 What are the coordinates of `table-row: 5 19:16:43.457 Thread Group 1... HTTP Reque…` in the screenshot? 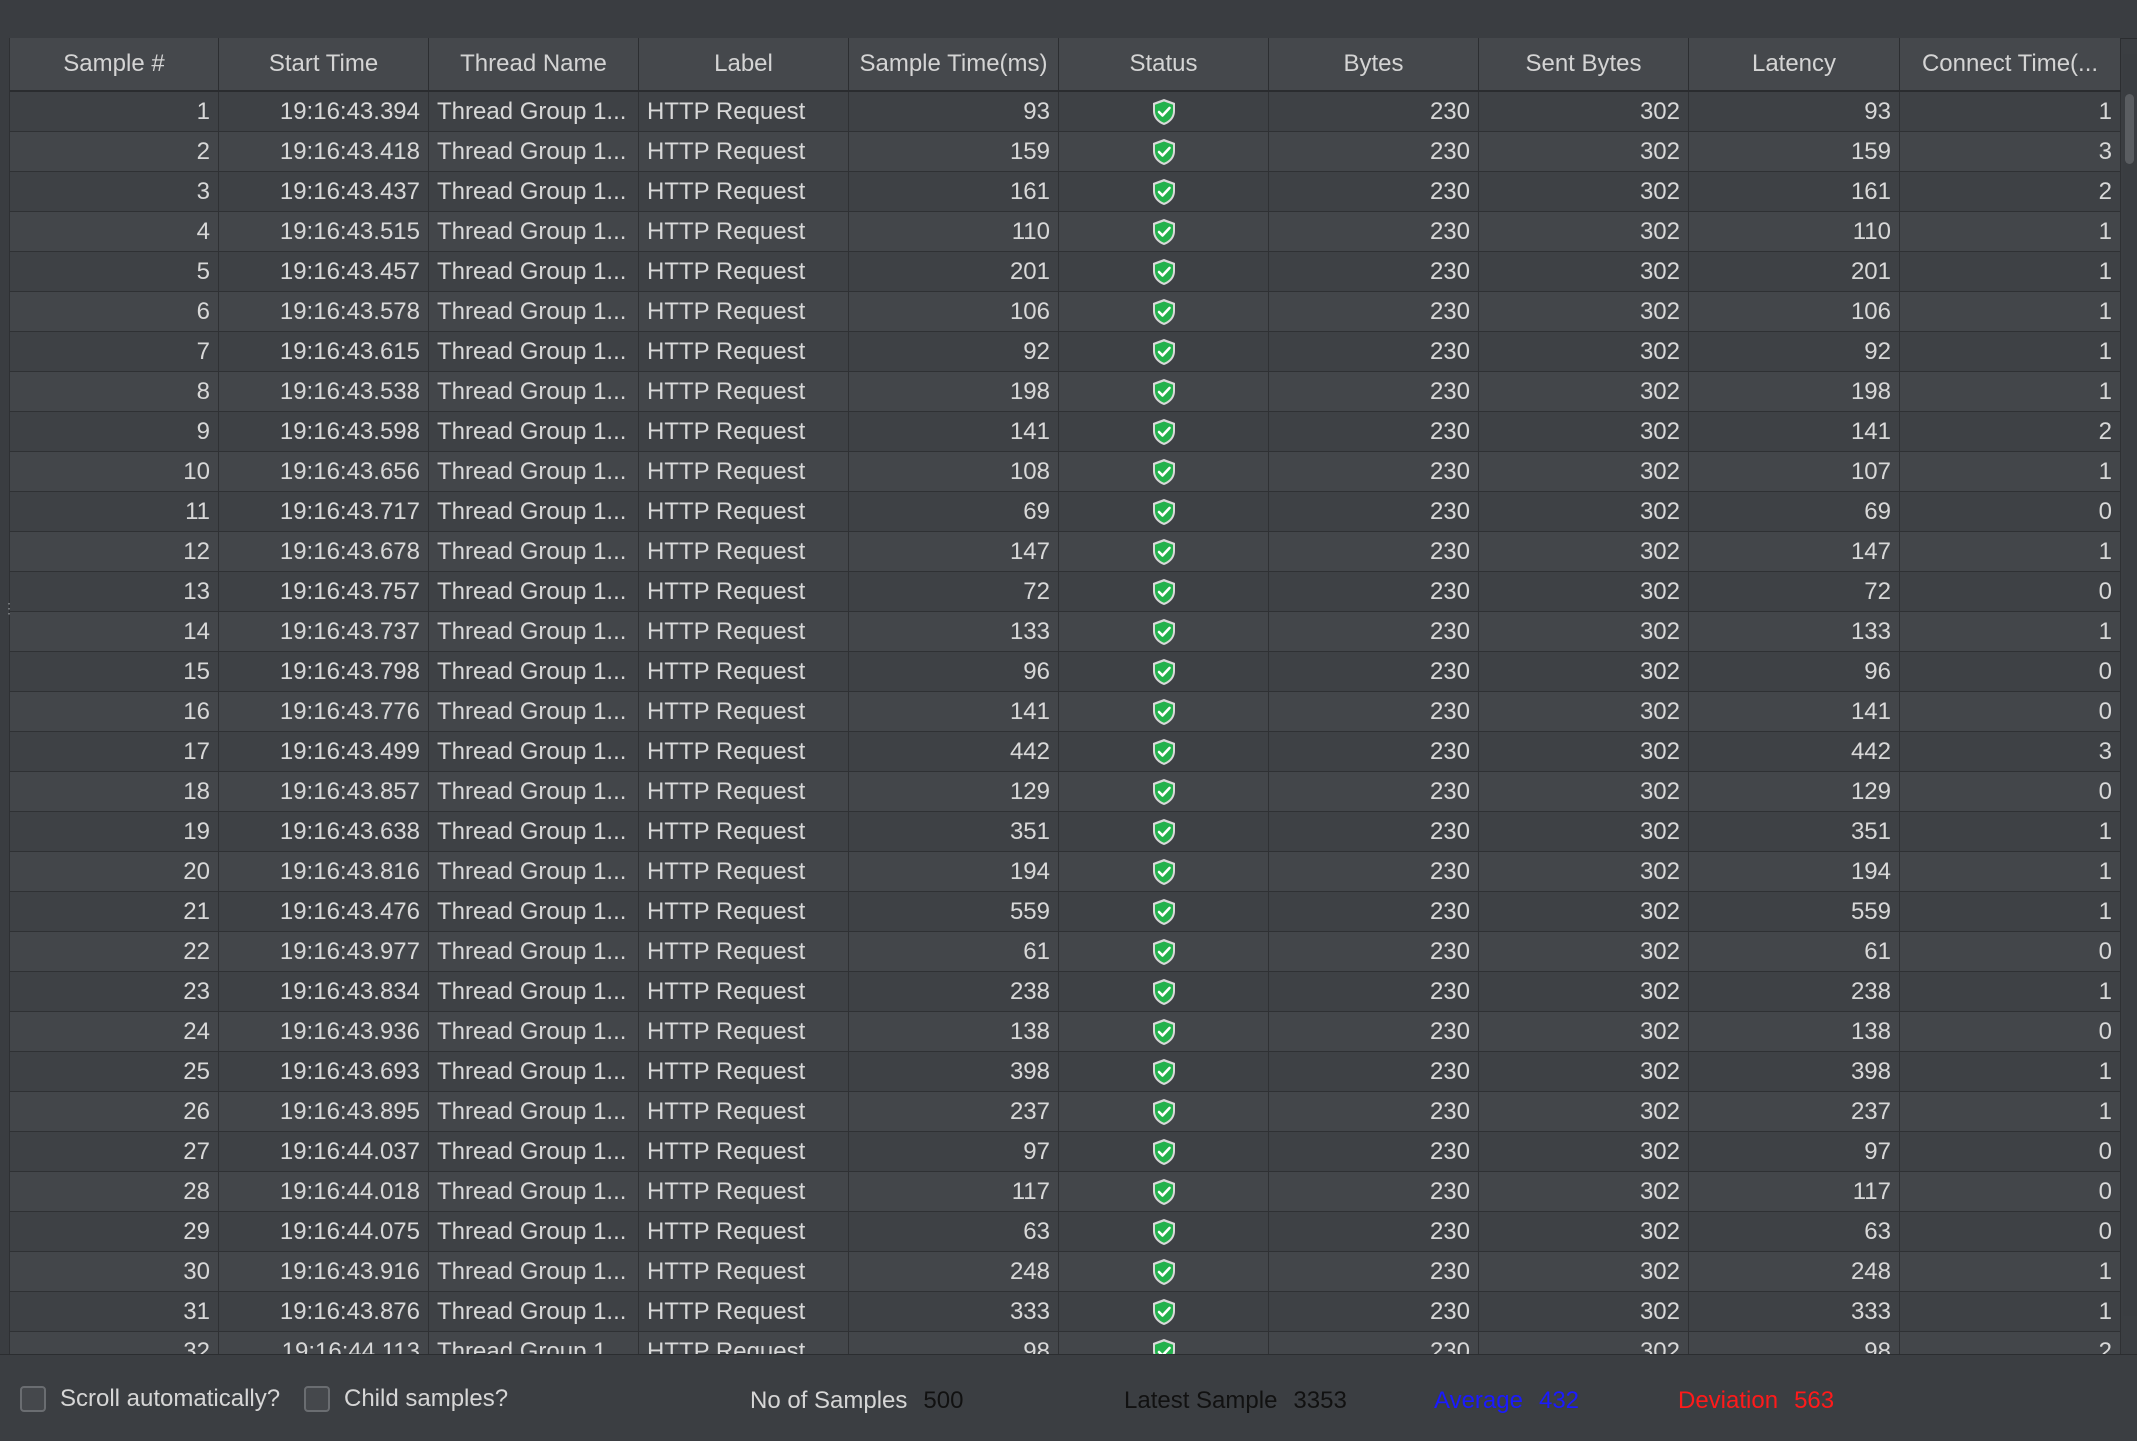 It's located at (1065, 272).